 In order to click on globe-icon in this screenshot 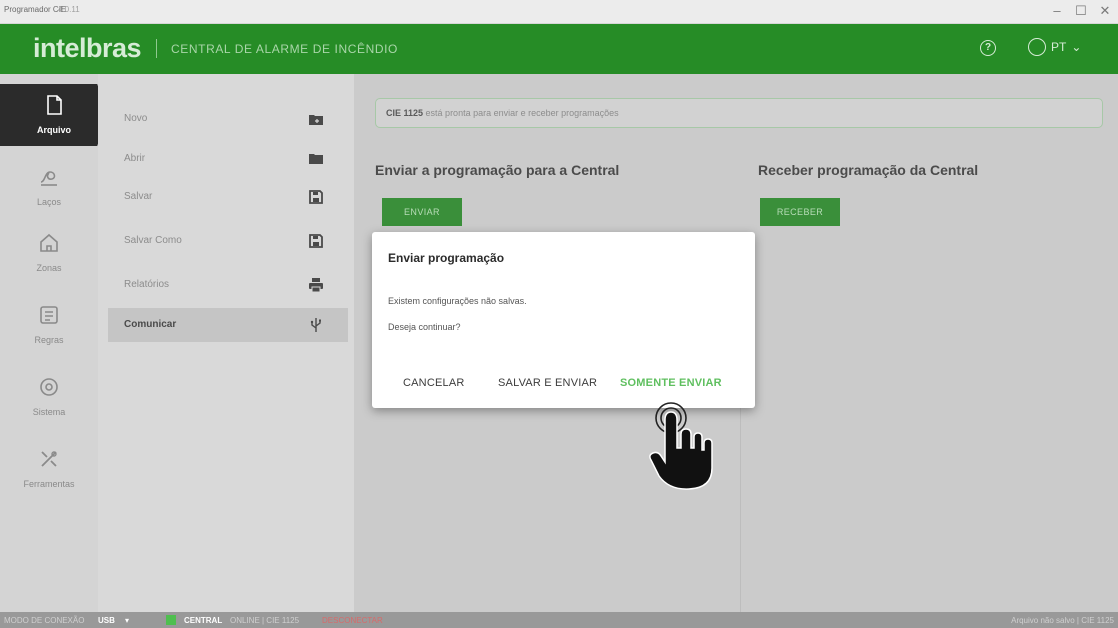, I will do `click(1037, 47)`.